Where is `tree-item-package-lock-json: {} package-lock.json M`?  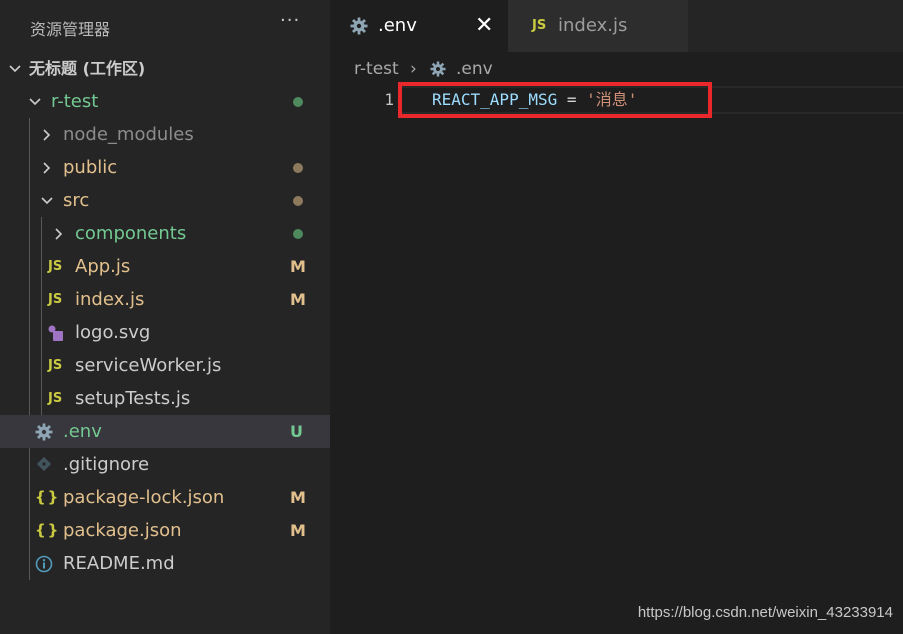 tree-item-package-lock-json: {} package-lock.json M is located at coordinates (165, 497).